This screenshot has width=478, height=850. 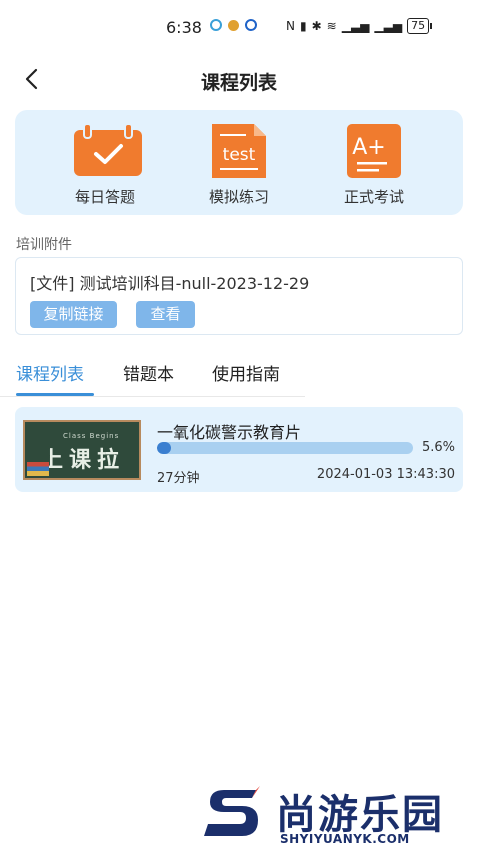 I want to click on practice-button: test 模拟练习, so click(x=239, y=164).